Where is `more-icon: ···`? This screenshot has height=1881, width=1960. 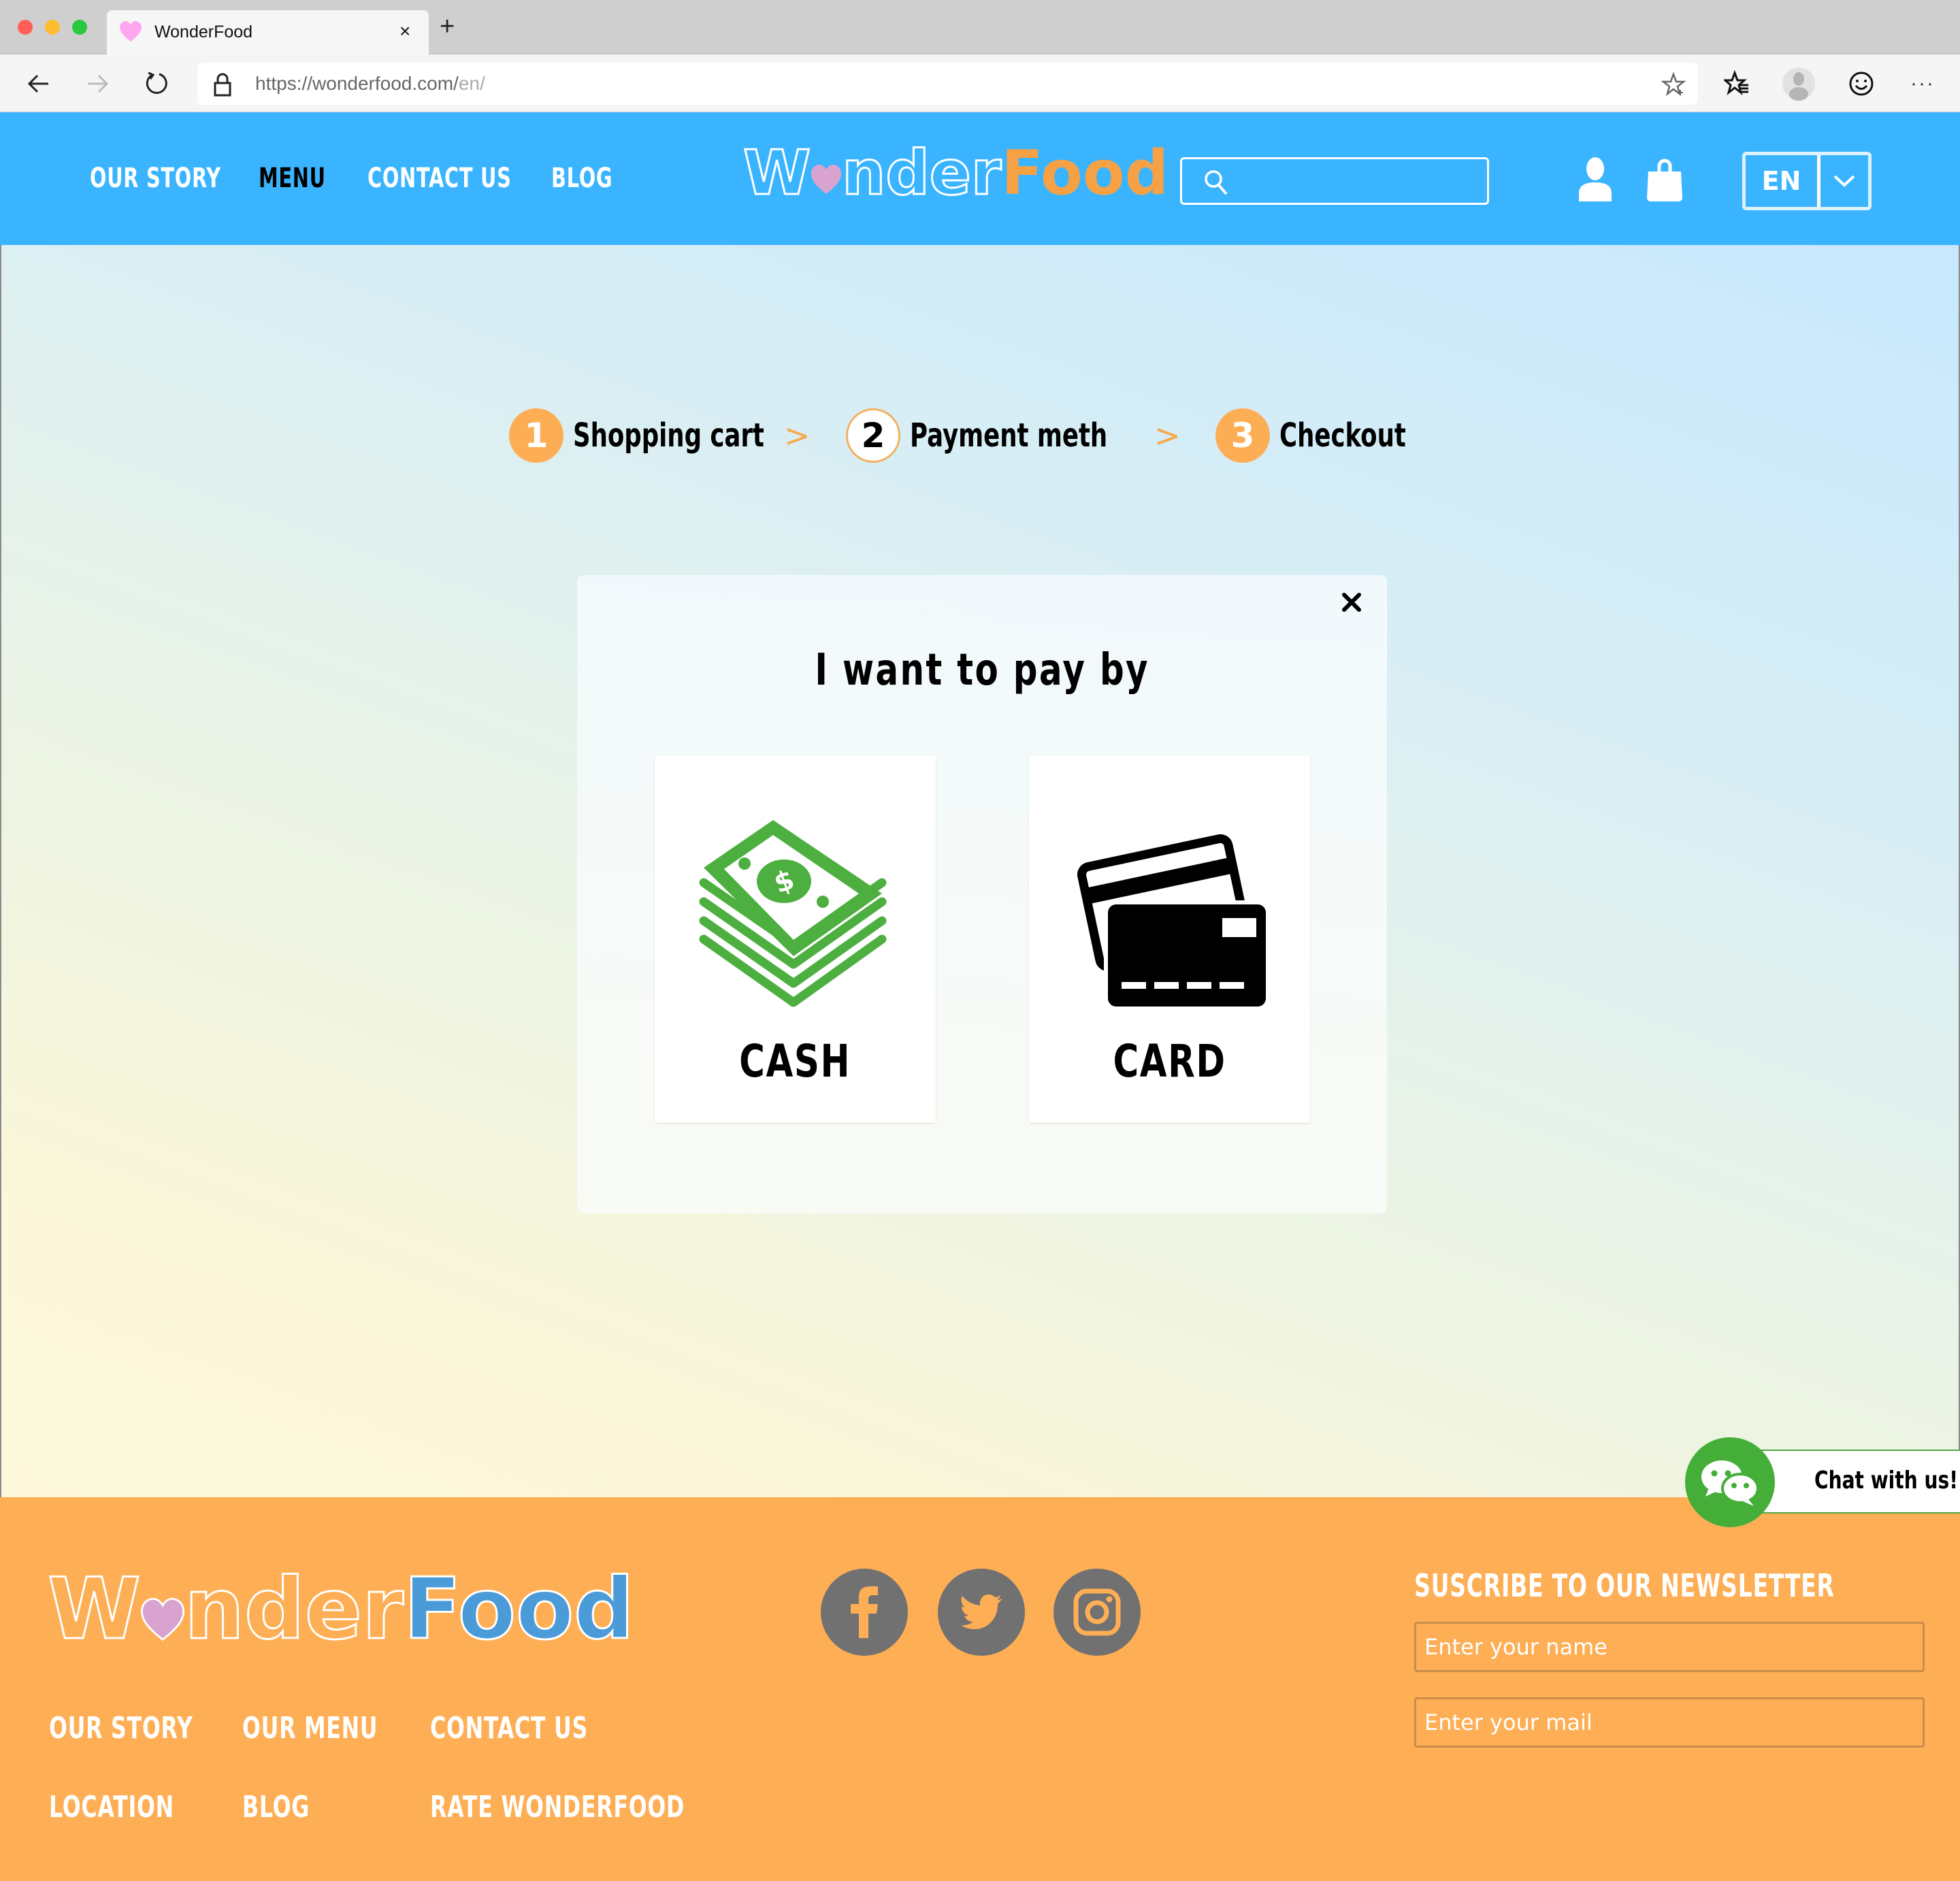
more-icon: ··· is located at coordinates (1923, 83).